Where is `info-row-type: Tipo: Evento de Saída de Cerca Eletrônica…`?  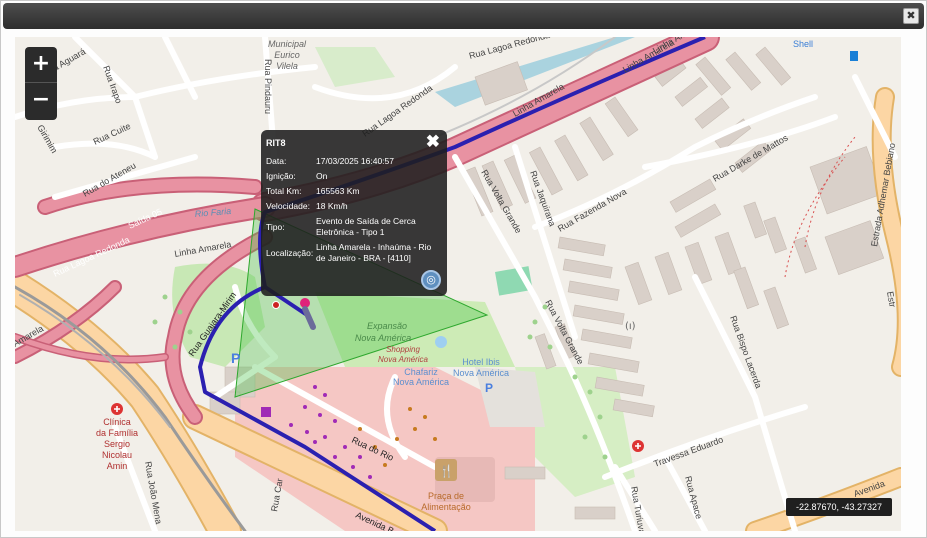 info-row-type: Tipo: Evento de Saída de Cerca Eletrônica… is located at coordinates (341, 226).